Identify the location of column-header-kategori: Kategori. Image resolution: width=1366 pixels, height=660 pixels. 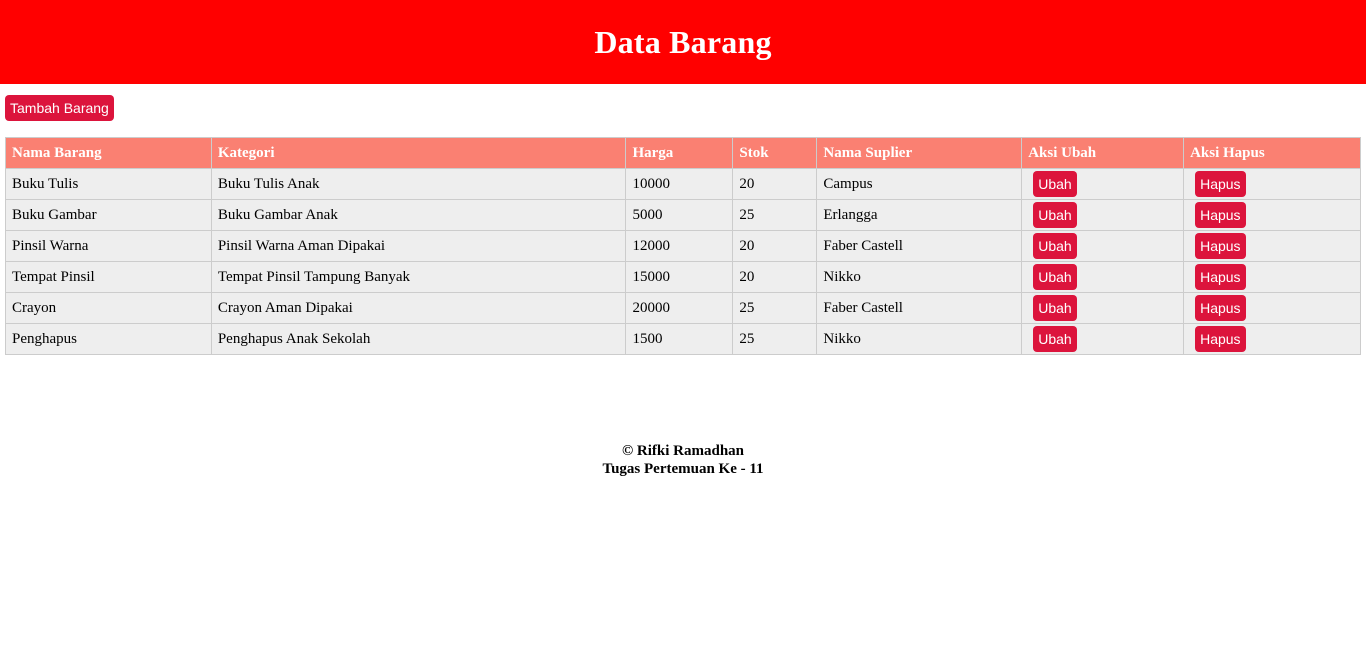
(418, 153).